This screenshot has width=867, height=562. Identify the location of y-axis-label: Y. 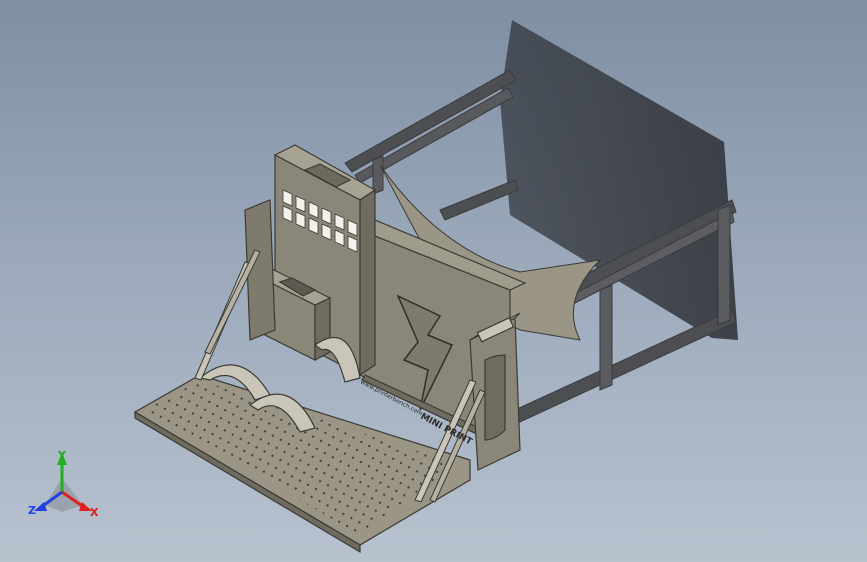
(62, 455).